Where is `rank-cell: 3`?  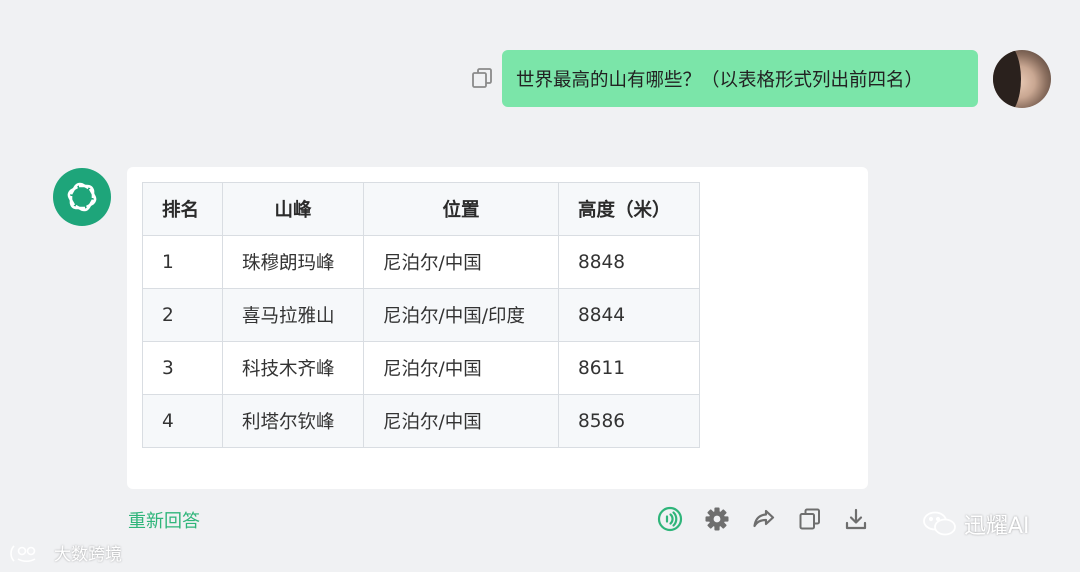
rank-cell: 3 is located at coordinates (182, 368).